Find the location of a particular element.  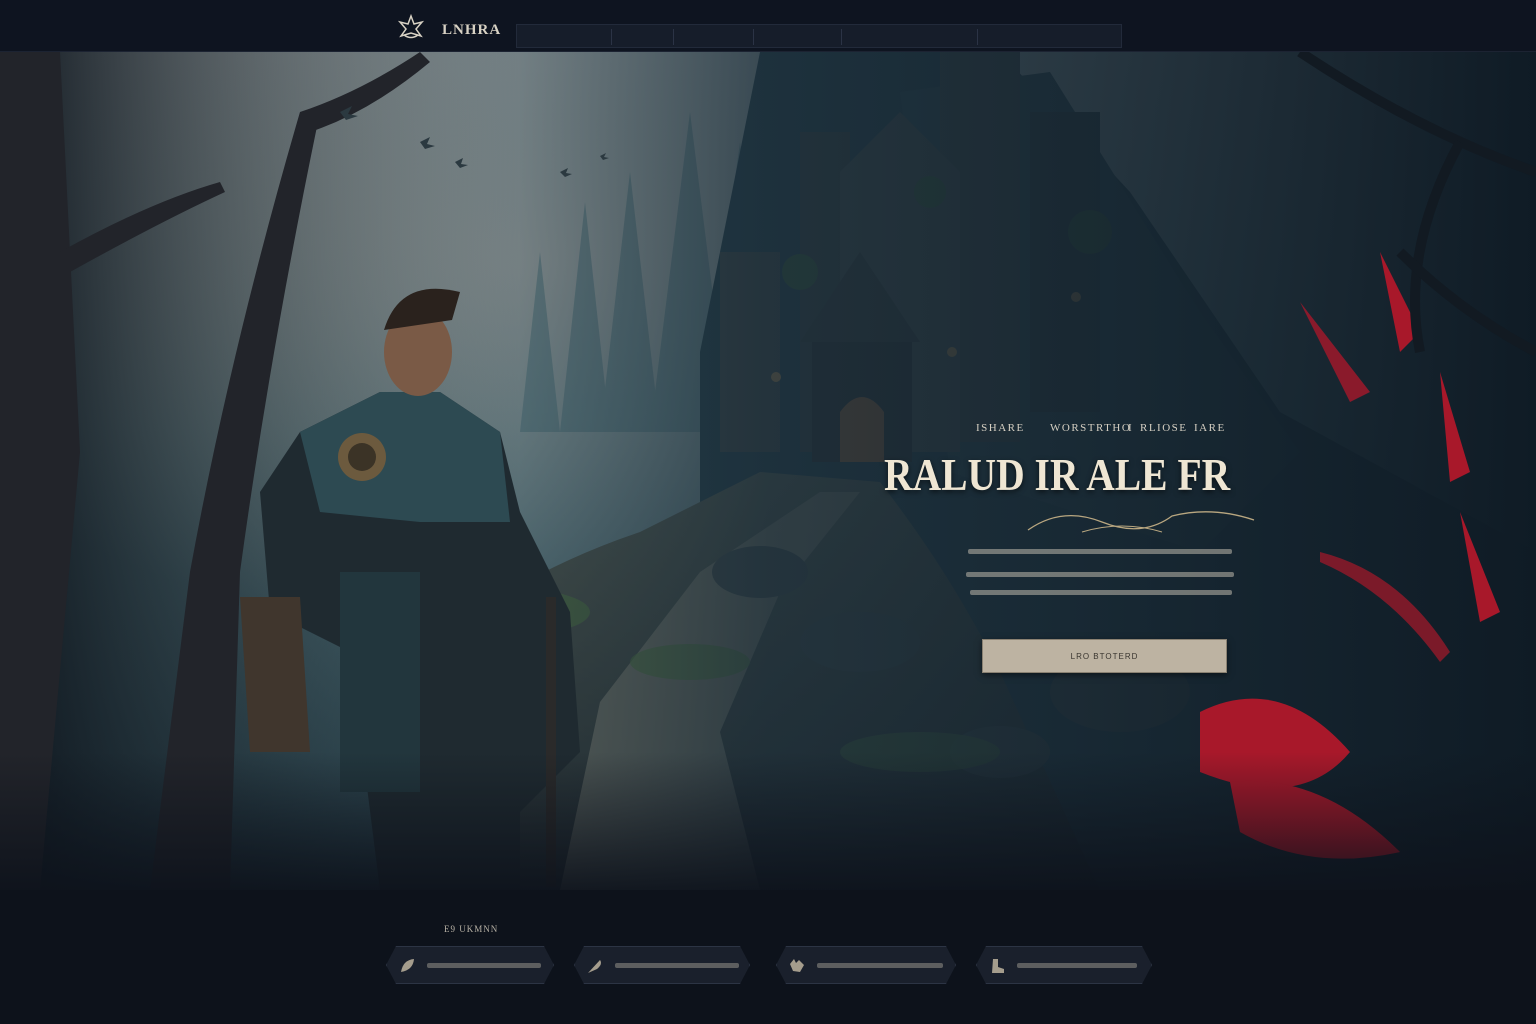

top-navigation-bar: LNHRA is located at coordinates (768, 26).